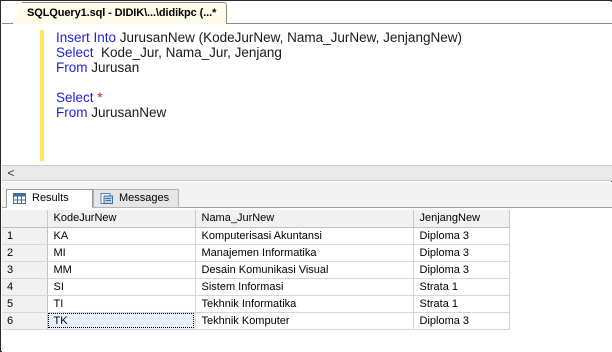 The height and width of the screenshot is (352, 612). I want to click on scroll-left-icon: <, so click(11, 173).